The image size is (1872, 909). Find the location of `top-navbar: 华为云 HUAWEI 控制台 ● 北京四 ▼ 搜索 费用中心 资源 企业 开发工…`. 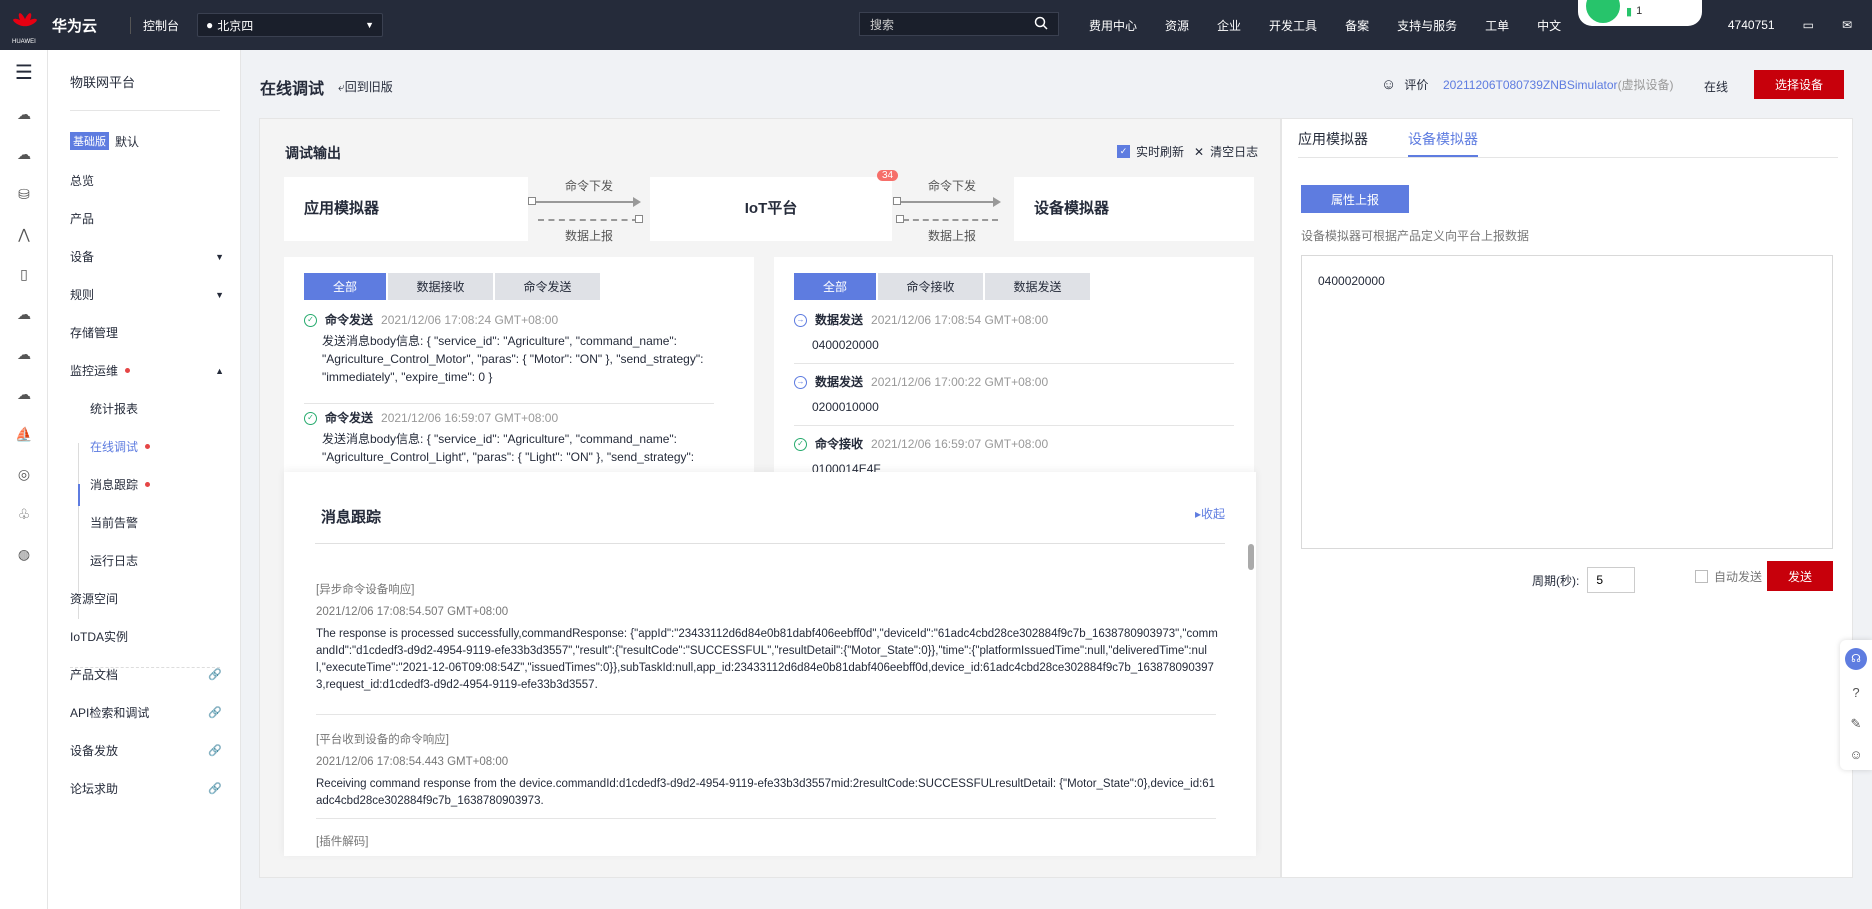

top-navbar: 华为云 HUAWEI 控制台 ● 北京四 ▼ 搜索 费用中心 资源 企业 开发工… is located at coordinates (936, 25).